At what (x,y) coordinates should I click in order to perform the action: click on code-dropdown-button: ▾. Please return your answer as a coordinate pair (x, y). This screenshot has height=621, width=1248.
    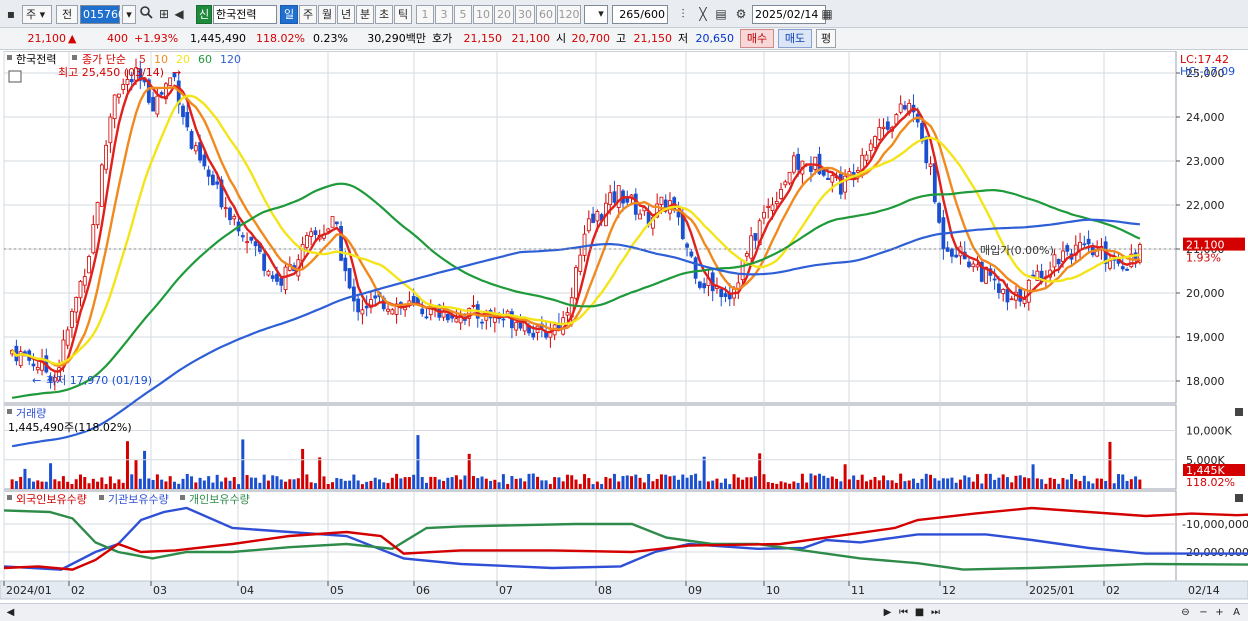
    Looking at the image, I should click on (129, 14).